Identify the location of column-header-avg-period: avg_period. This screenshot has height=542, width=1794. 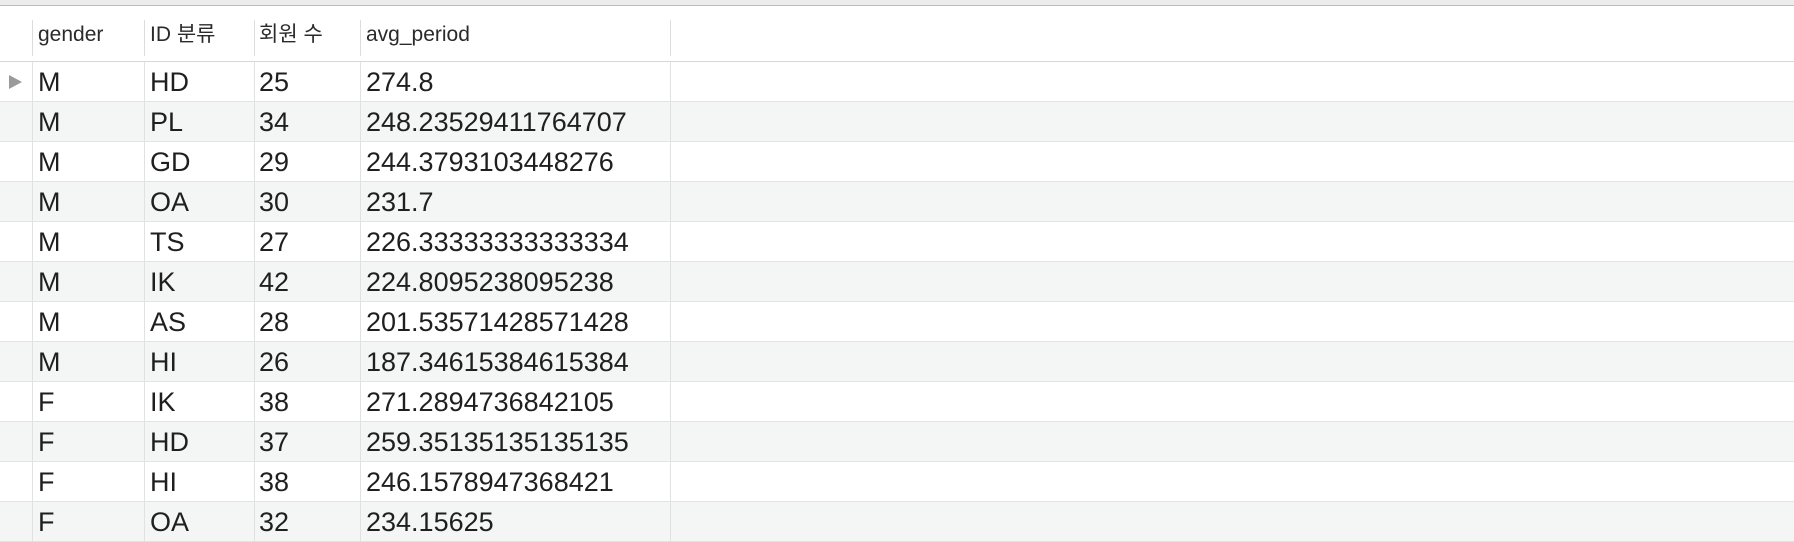
(418, 35).